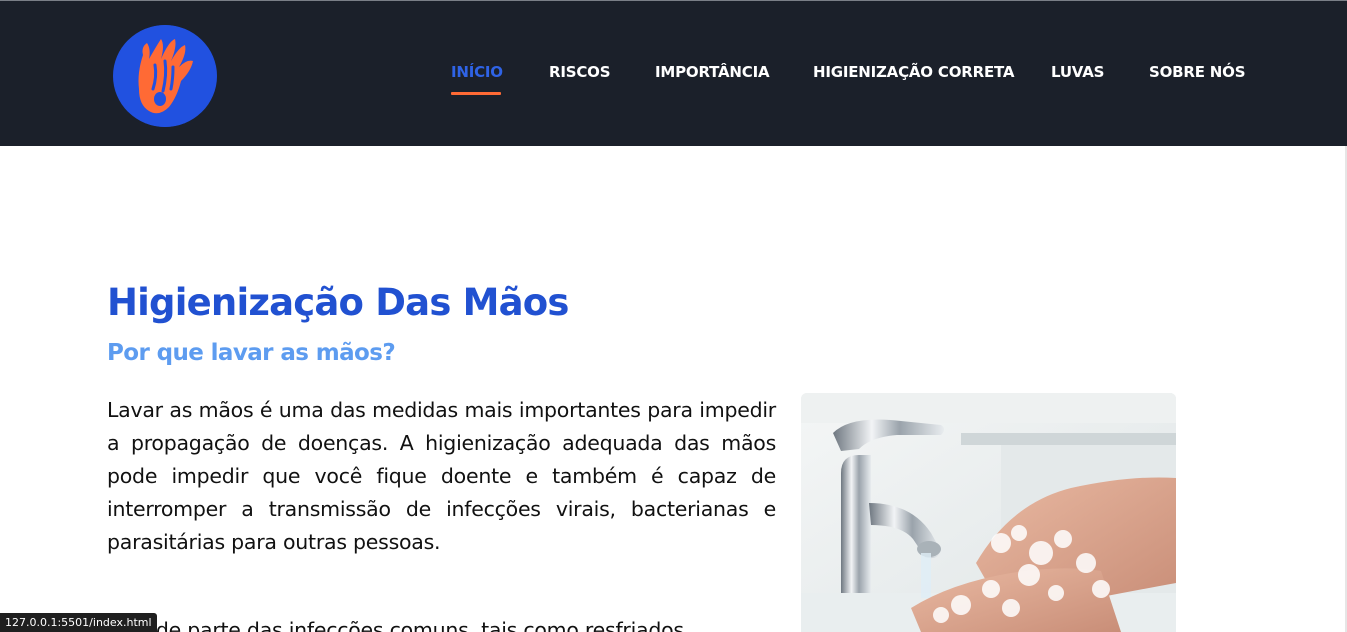  Describe the element at coordinates (913, 72) in the screenshot. I see `nav-item-higienizacao-correta: HIGIENIZAÇÃO CORRETA` at that location.